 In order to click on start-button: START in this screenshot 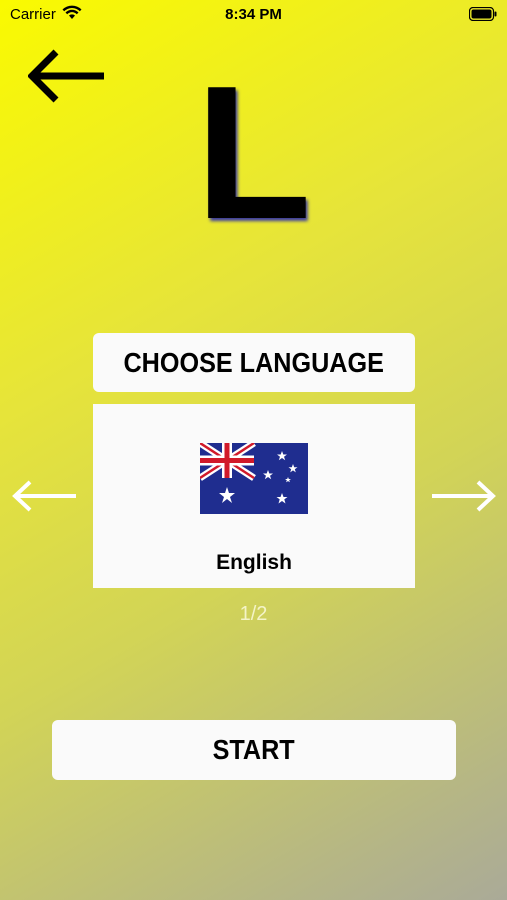, I will do `click(254, 750)`.